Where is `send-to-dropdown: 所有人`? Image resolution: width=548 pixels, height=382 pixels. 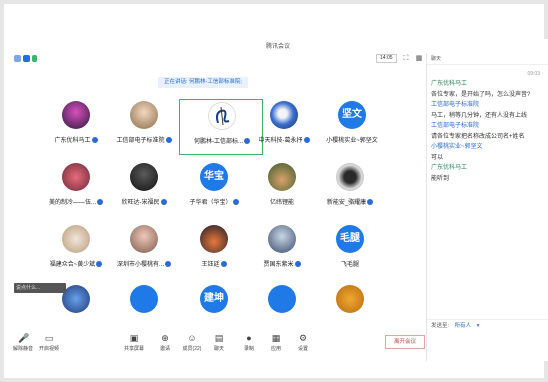
send-to-dropdown: 所有人 is located at coordinates (463, 326).